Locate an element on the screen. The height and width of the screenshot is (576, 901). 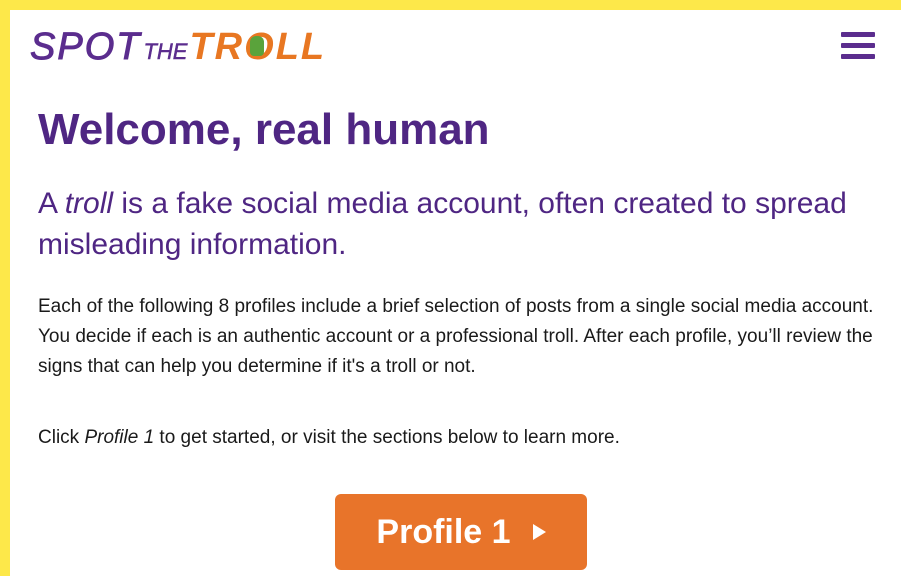
troll-face-icon: O is located at coordinates (260, 47).